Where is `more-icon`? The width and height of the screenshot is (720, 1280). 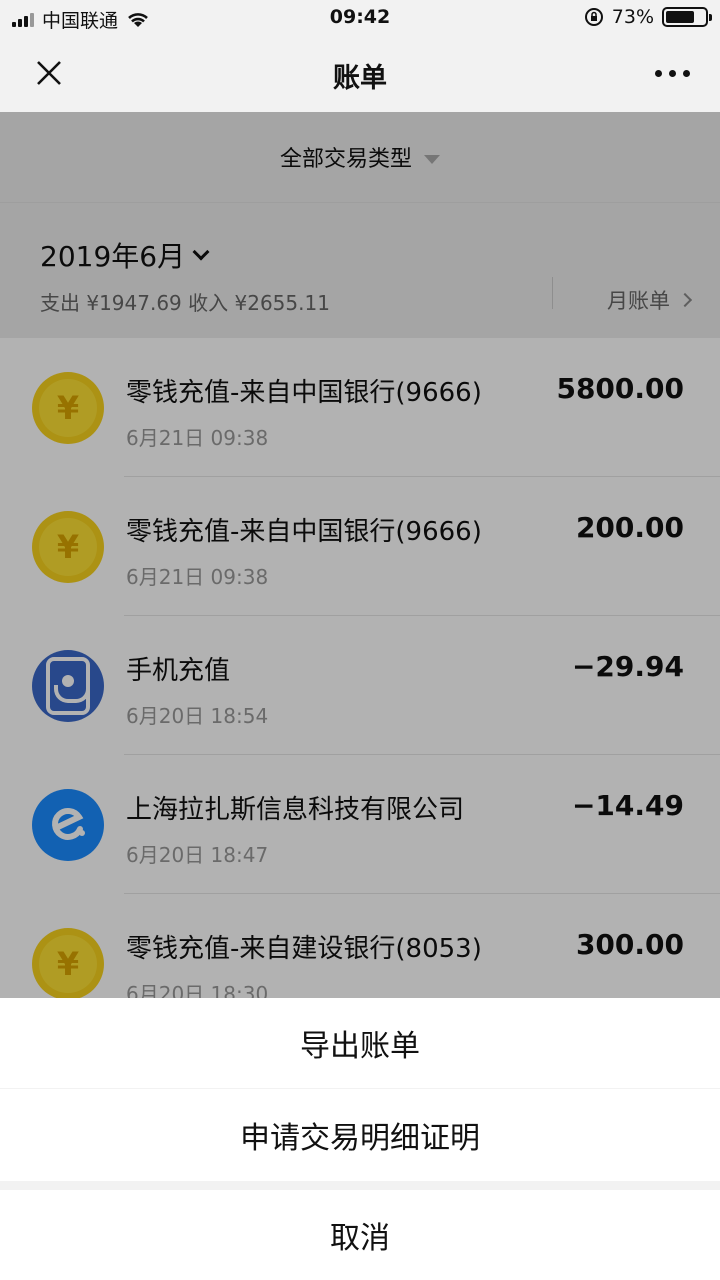
more-icon is located at coordinates (672, 73).